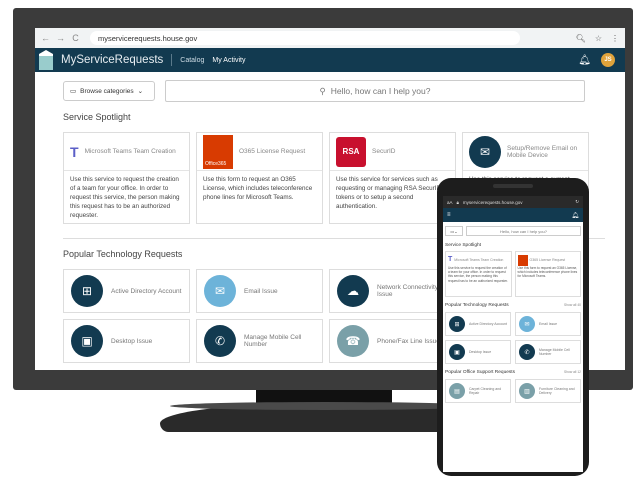 This screenshot has width=633, height=477. Describe the element at coordinates (73, 91) in the screenshot. I see `folder-icon: ▭` at that location.